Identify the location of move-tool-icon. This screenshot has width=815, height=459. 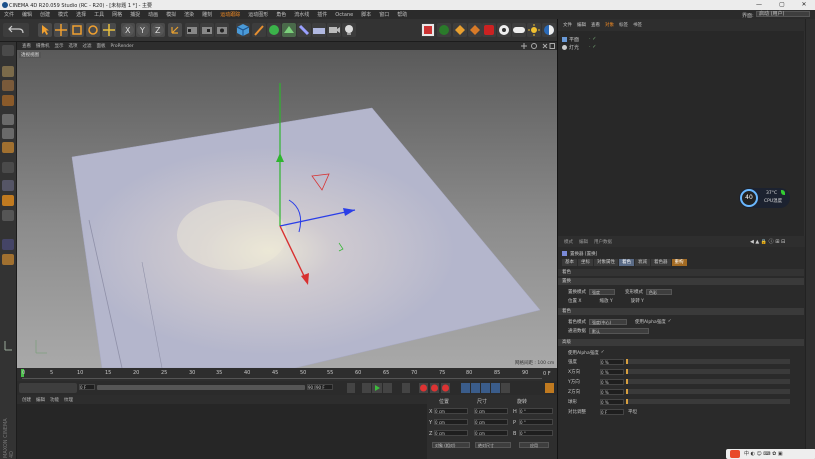
(61, 30).